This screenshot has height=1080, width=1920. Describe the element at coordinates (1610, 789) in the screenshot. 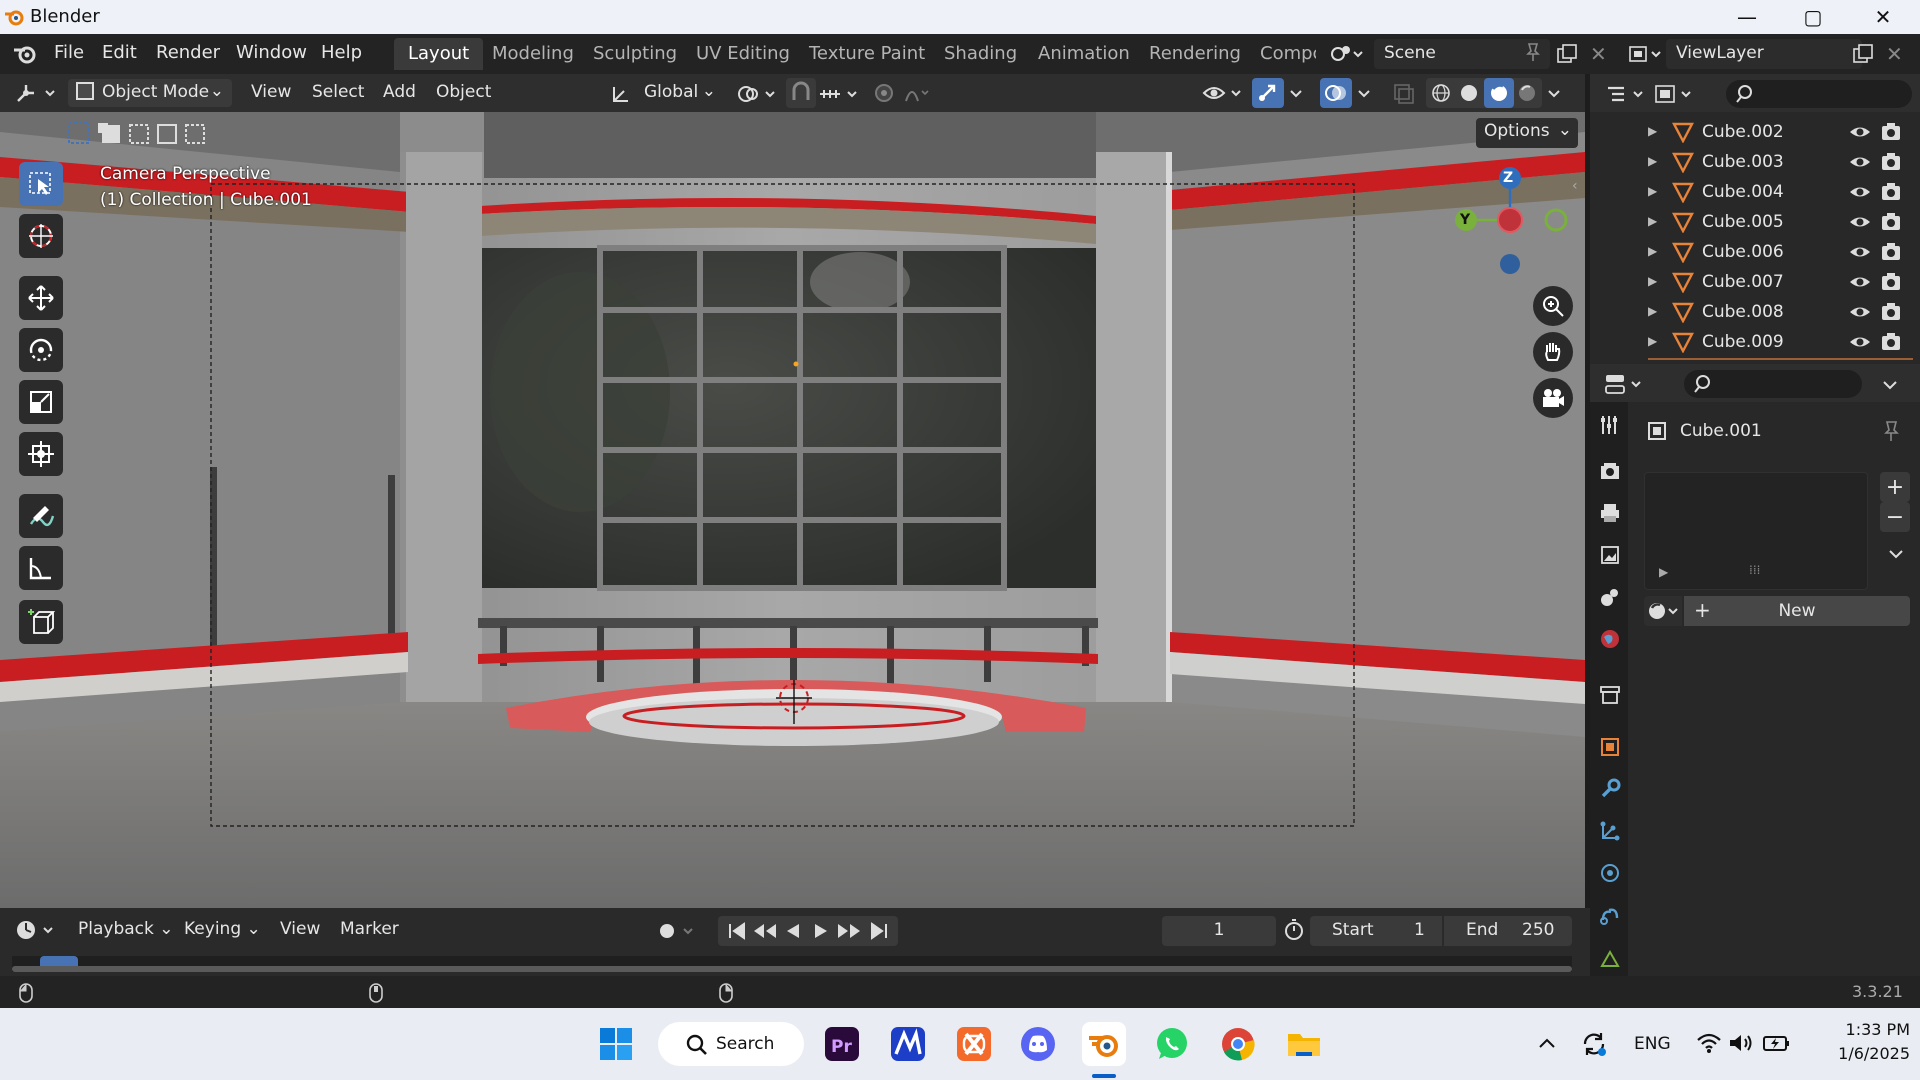

I see `modifier-tab-icon` at that location.